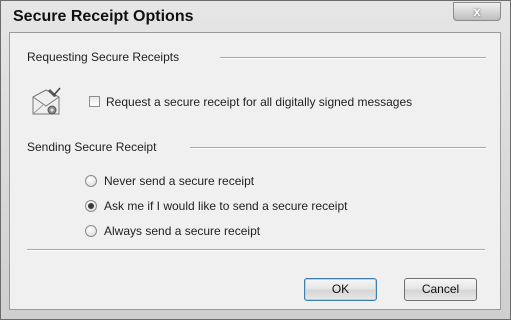  Describe the element at coordinates (91, 206) in the screenshot. I see `ask-me-radio` at that location.